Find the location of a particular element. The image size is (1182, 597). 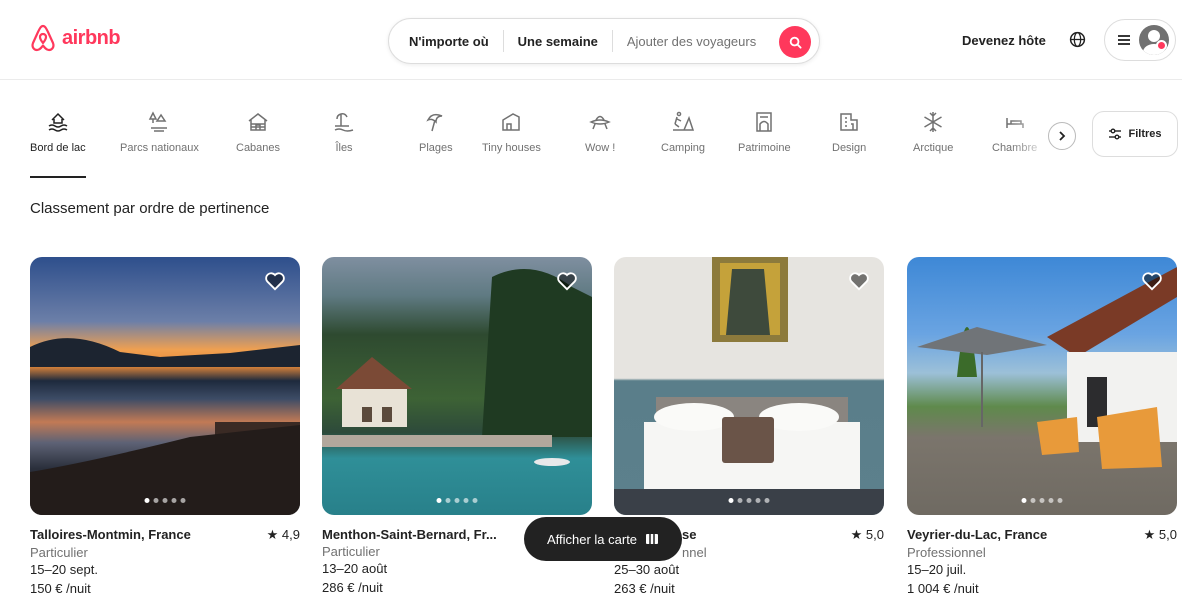

listing-dates: 15–20 juil. is located at coordinates (937, 569).